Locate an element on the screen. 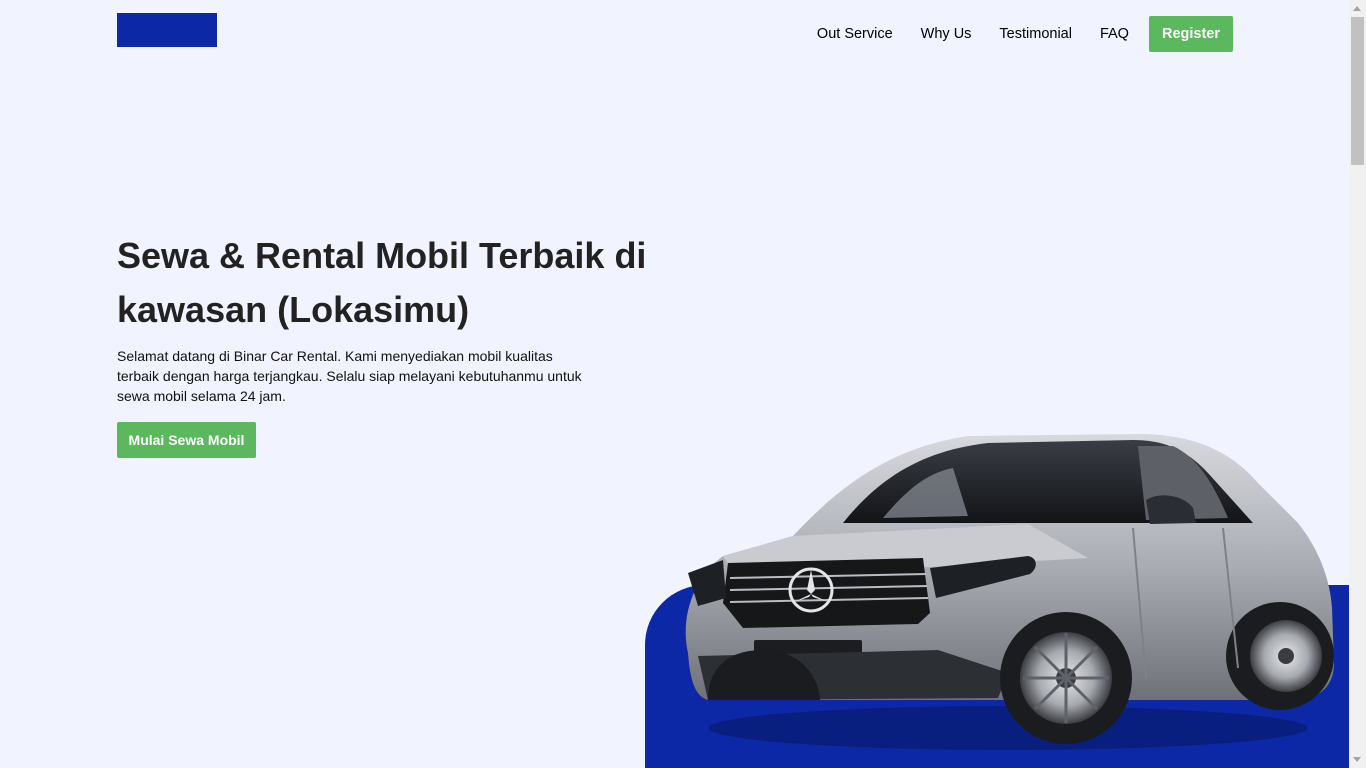 The height and width of the screenshot is (768, 1366). nav-link-our-service: Out Service is located at coordinates (855, 34).